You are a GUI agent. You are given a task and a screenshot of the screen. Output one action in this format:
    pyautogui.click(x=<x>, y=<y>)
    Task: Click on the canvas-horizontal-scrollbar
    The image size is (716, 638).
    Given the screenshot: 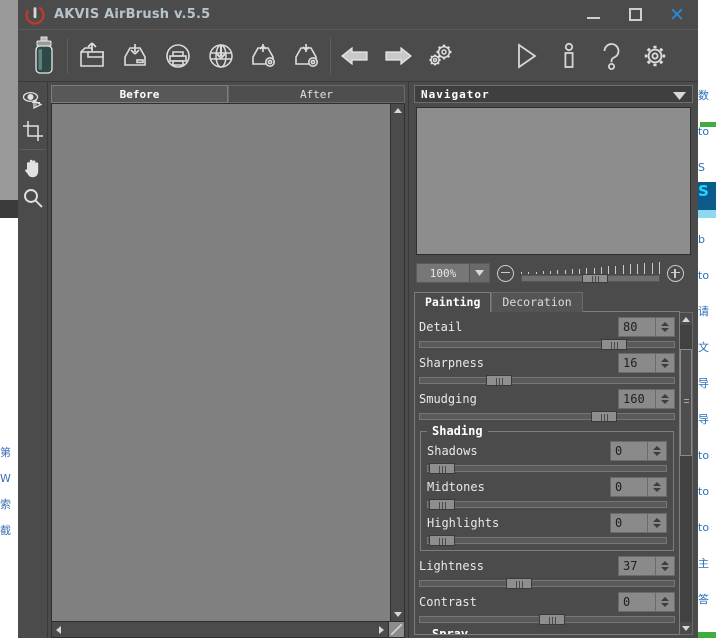 What is the action you would take?
    pyautogui.click(x=220, y=630)
    